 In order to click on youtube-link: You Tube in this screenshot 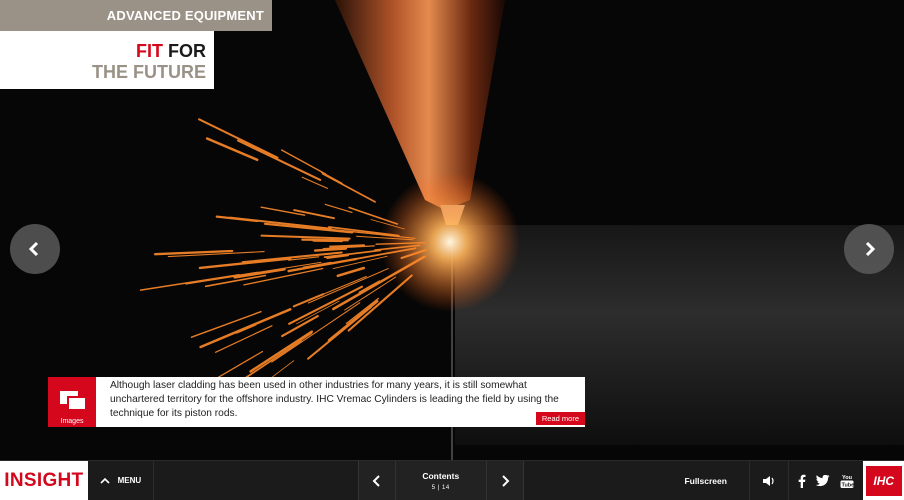, I will do `click(847, 481)`.